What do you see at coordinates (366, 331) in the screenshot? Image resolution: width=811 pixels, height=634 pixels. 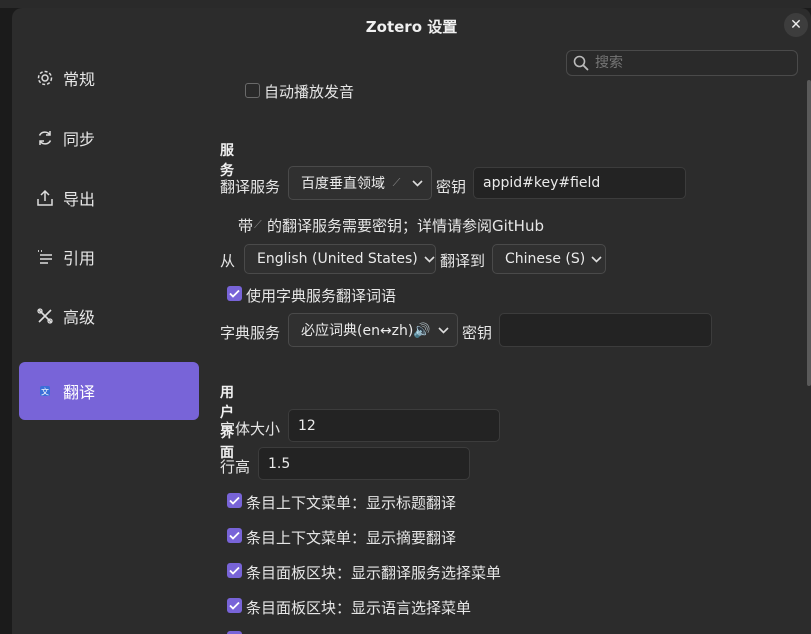 I see `dict-service-value: 必应词典(en↔zh)🔊` at bounding box center [366, 331].